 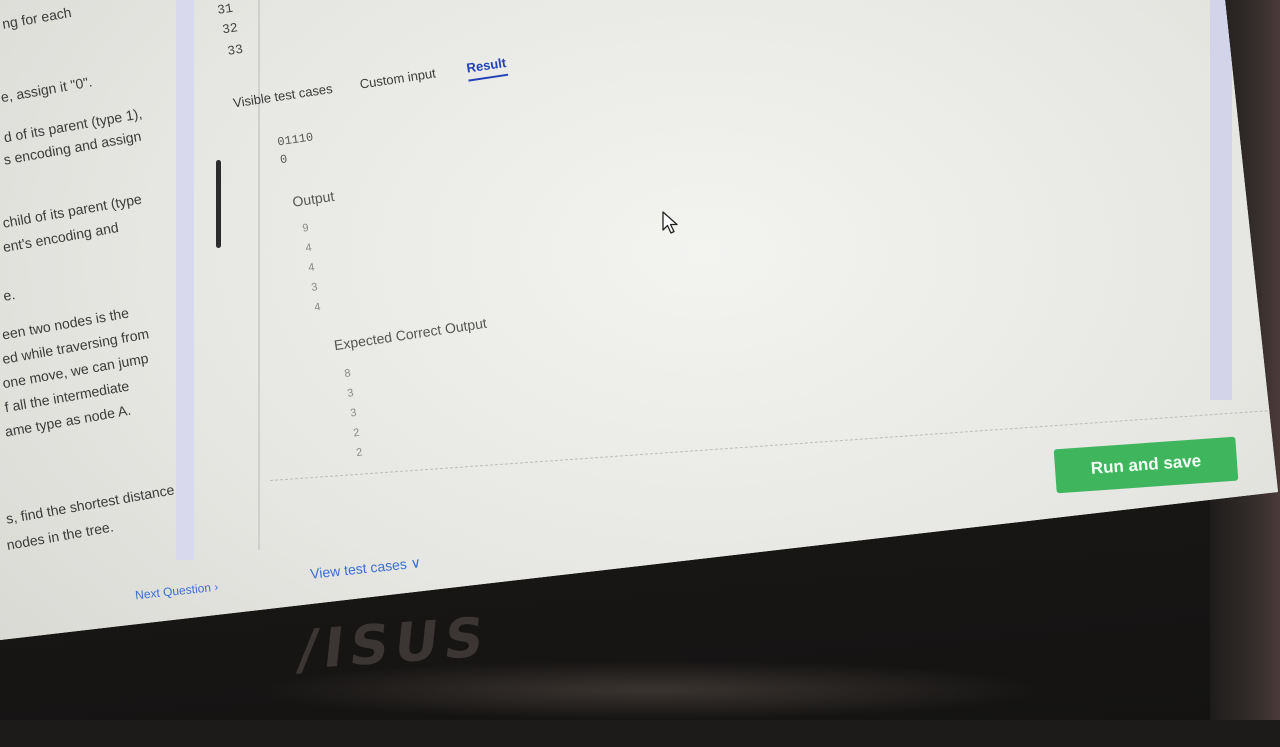 What do you see at coordinates (235, 50) in the screenshot?
I see `line-number: 33` at bounding box center [235, 50].